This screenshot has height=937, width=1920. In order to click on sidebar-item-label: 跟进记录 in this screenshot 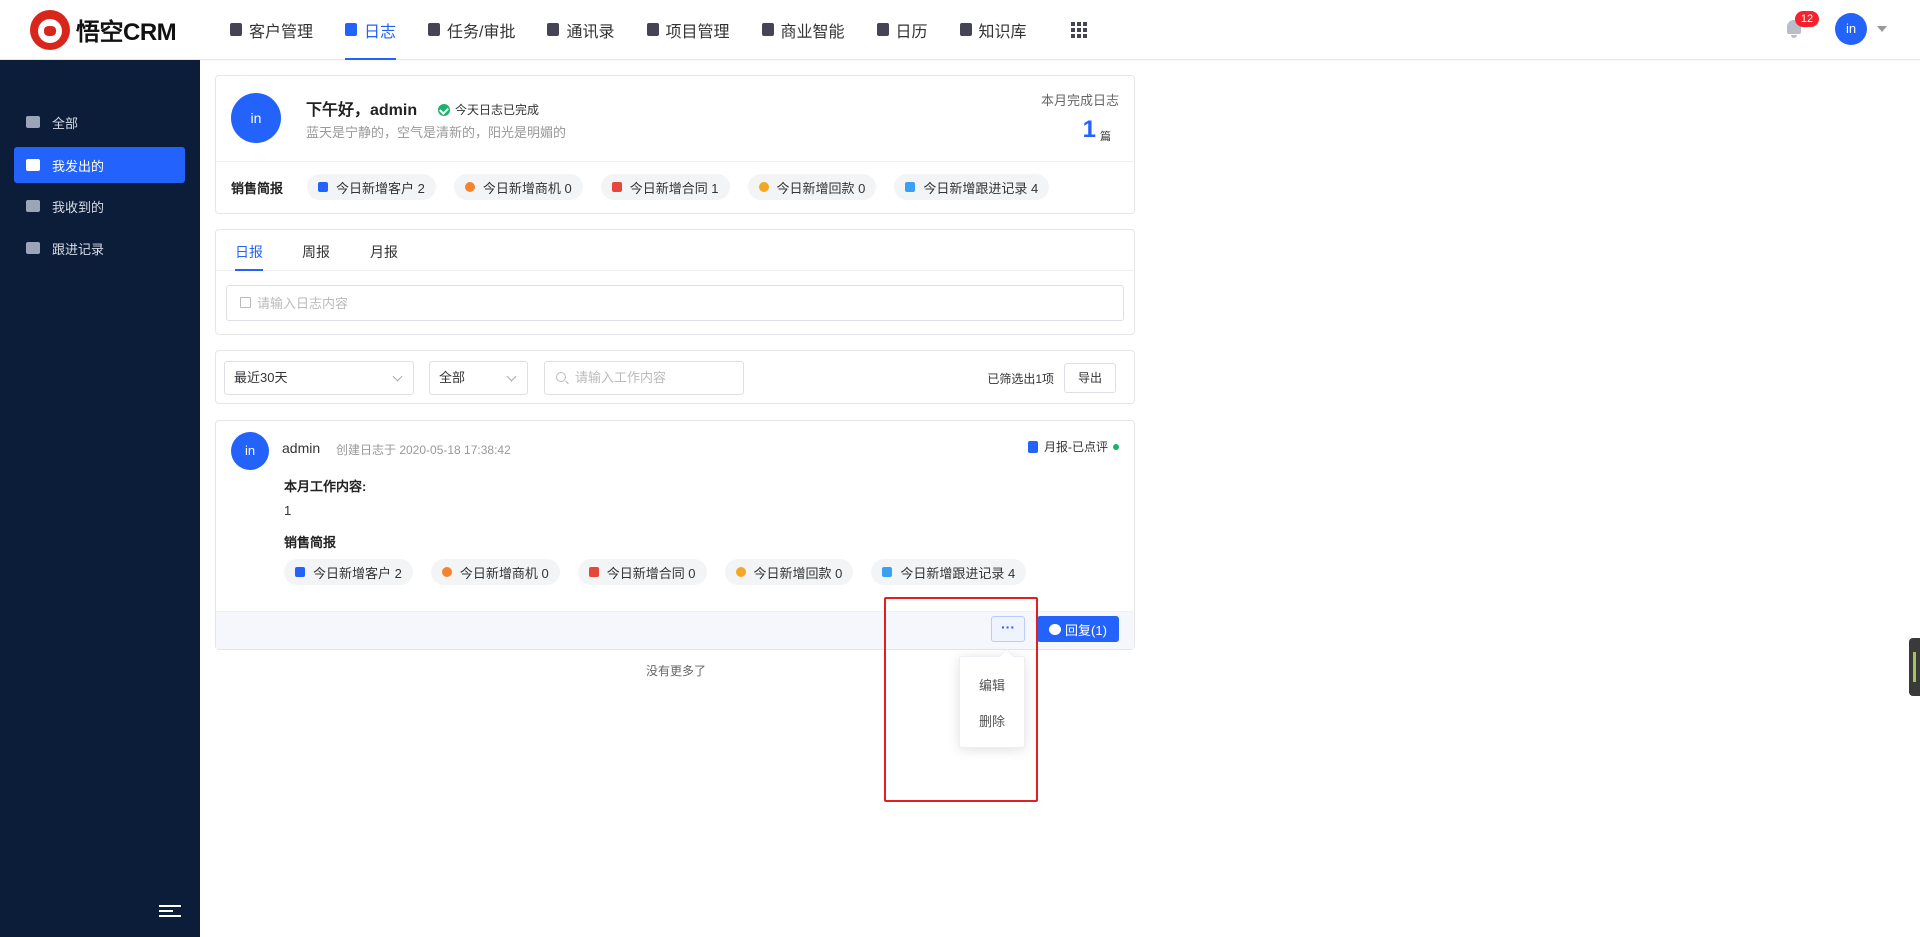, I will do `click(78, 249)`.